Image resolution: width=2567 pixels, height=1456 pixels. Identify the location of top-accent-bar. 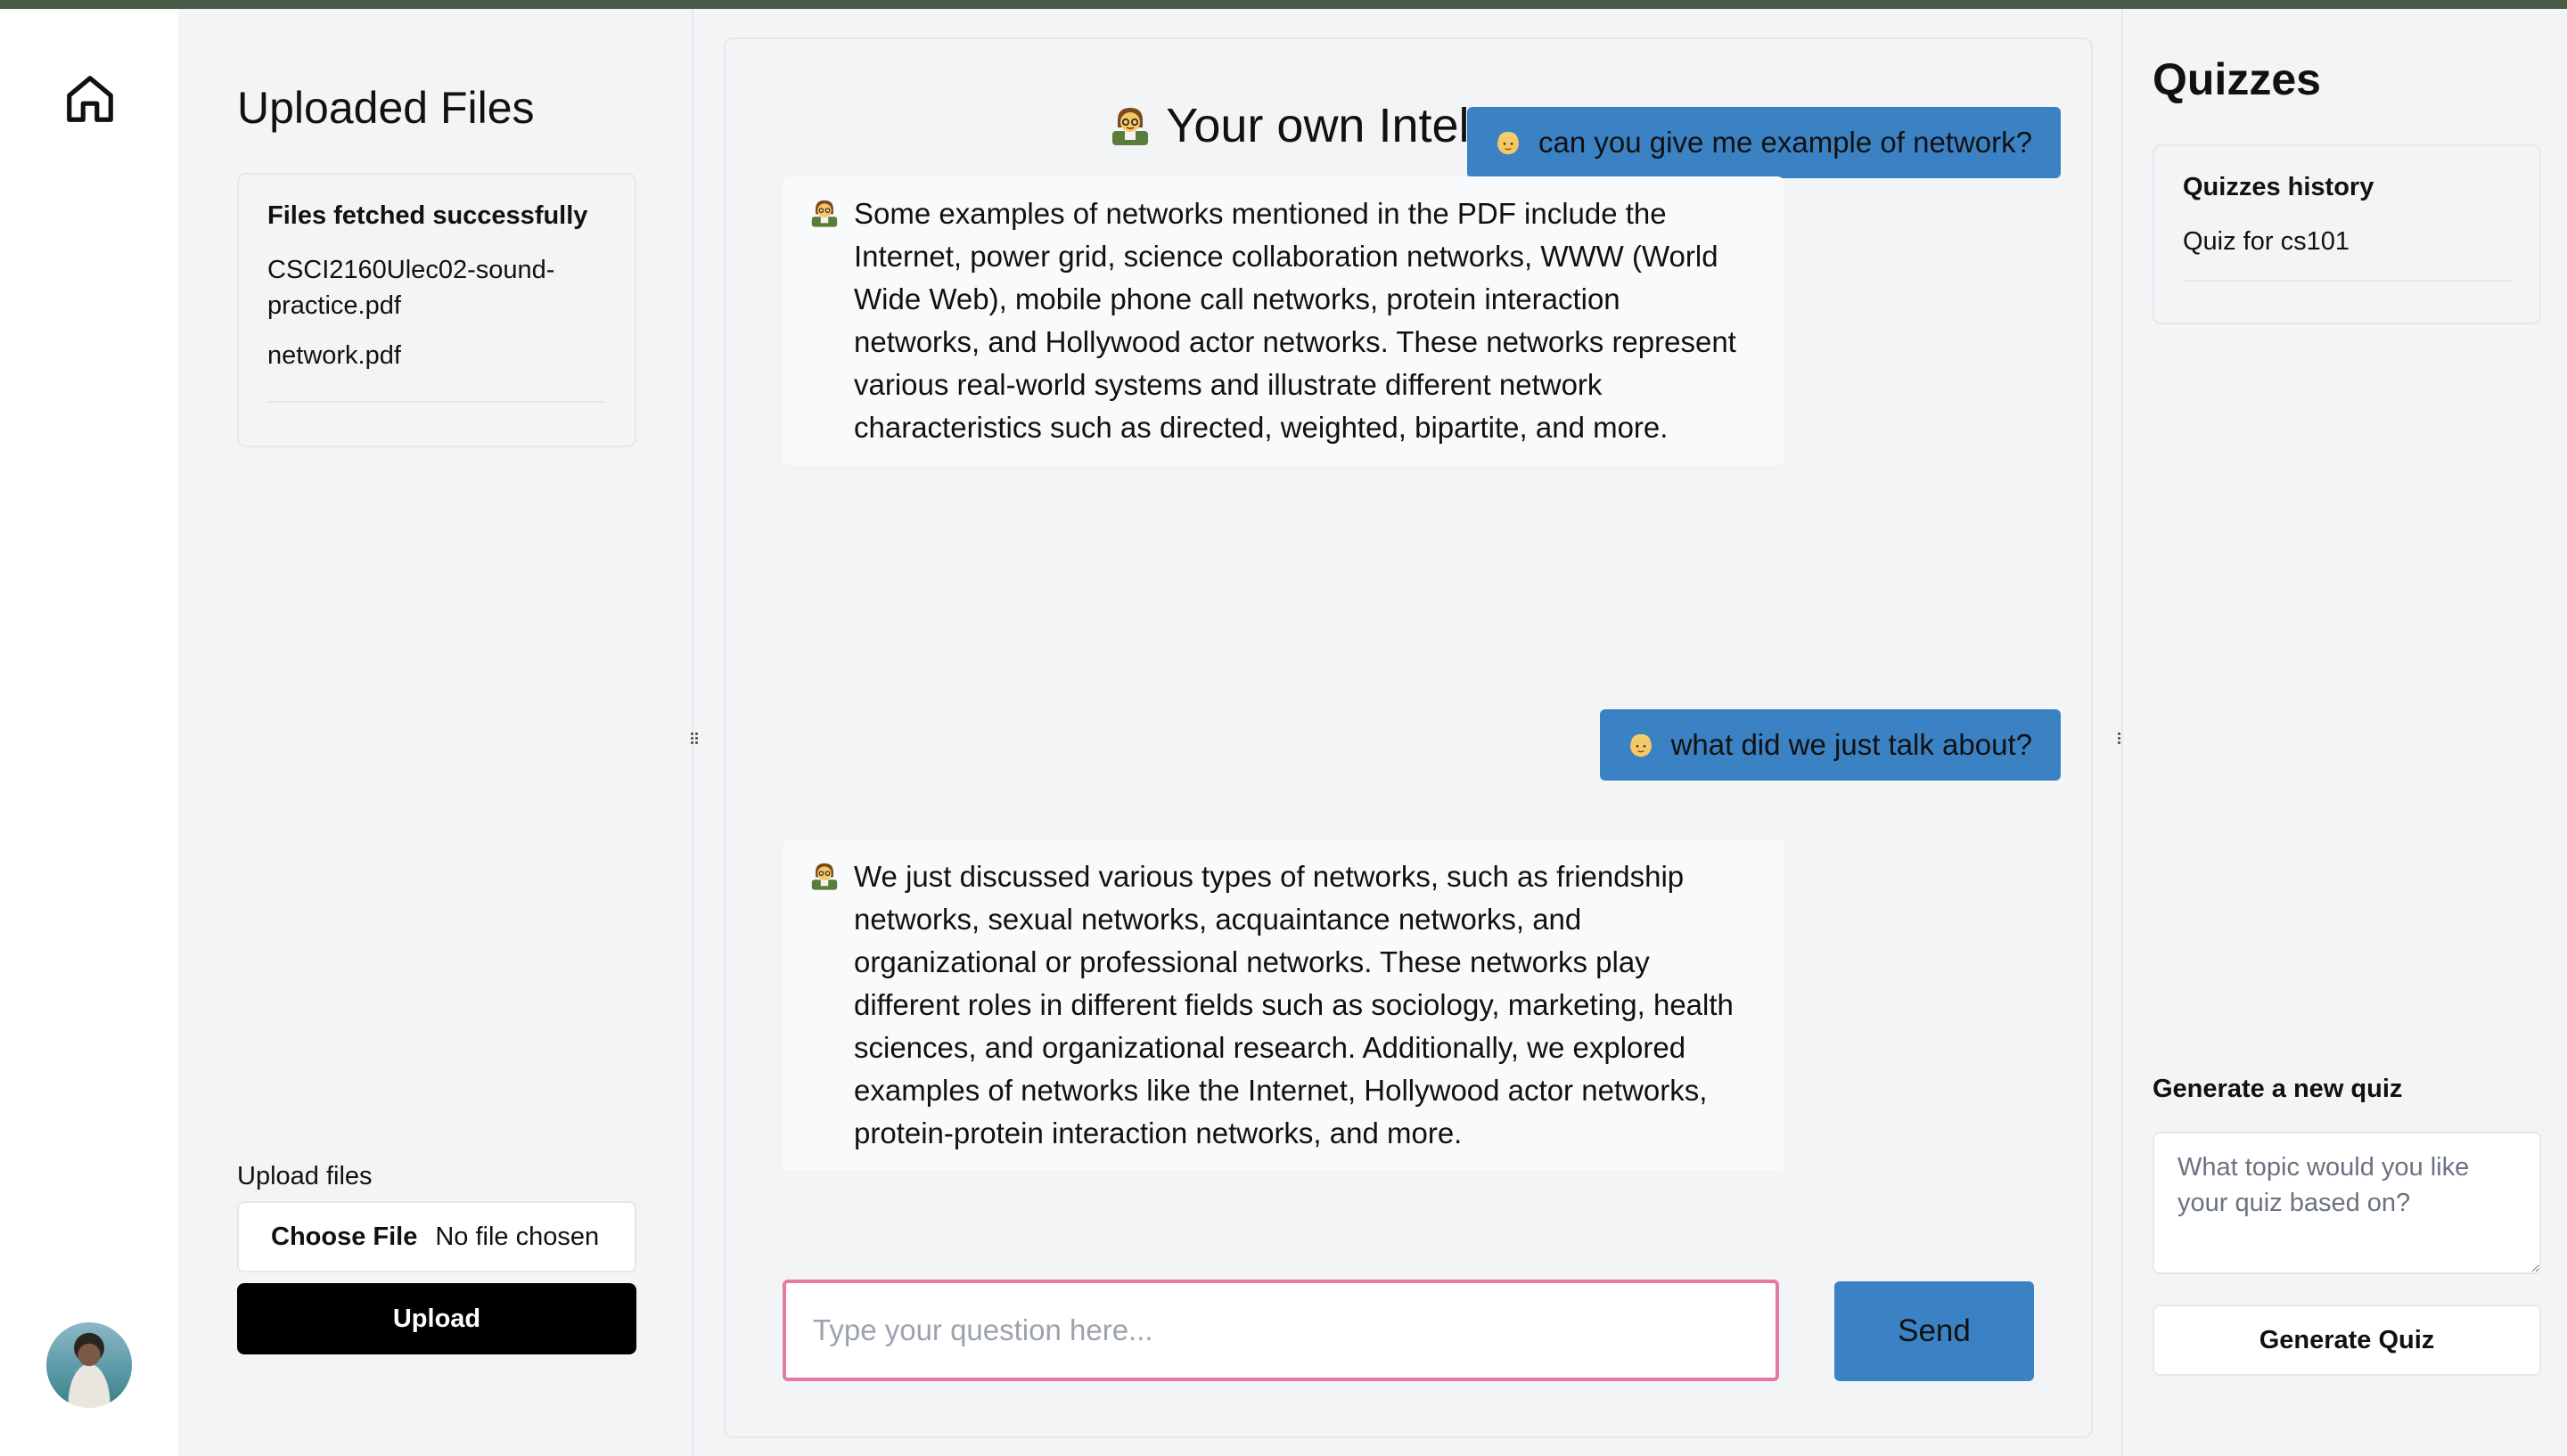
(1283, 5).